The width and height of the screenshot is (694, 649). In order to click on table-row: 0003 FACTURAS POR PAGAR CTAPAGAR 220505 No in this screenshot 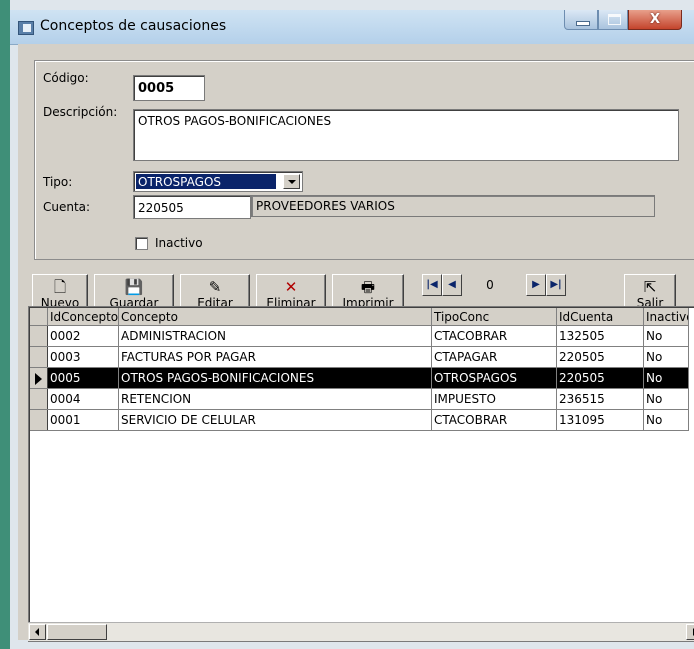, I will do `click(359, 357)`.